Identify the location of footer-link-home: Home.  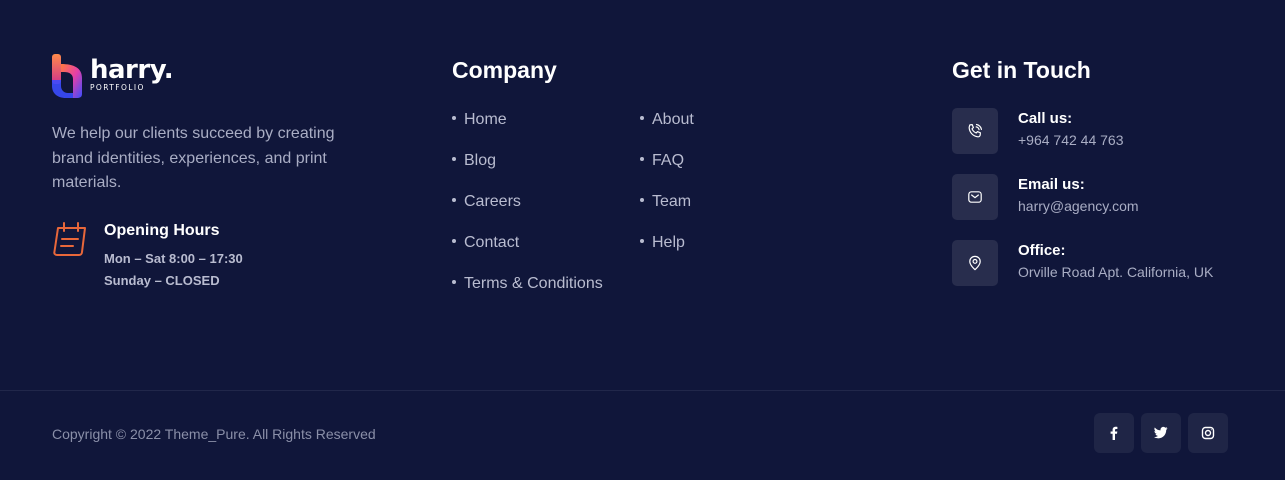
(527, 126).